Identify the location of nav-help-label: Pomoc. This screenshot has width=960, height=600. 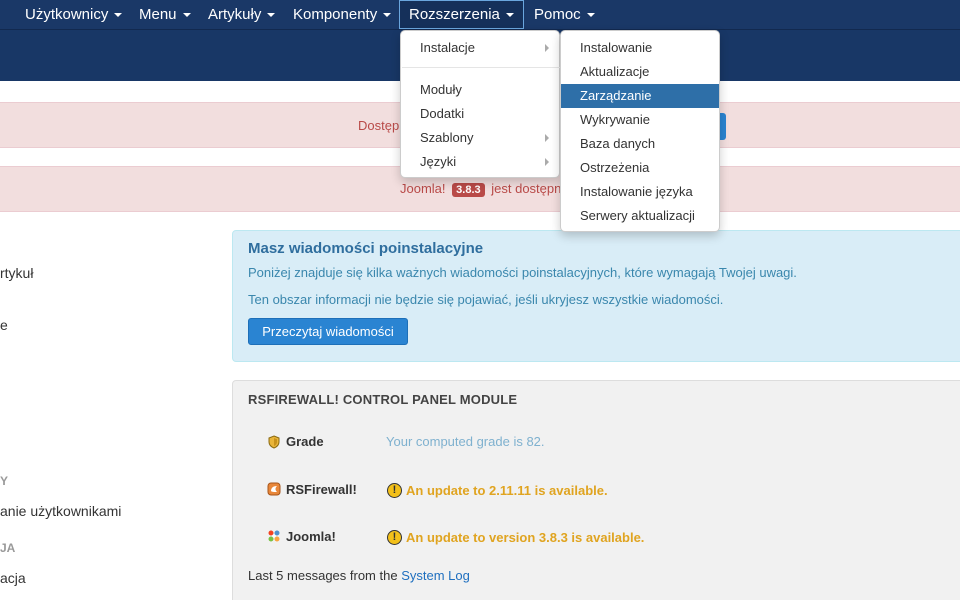
(557, 14).